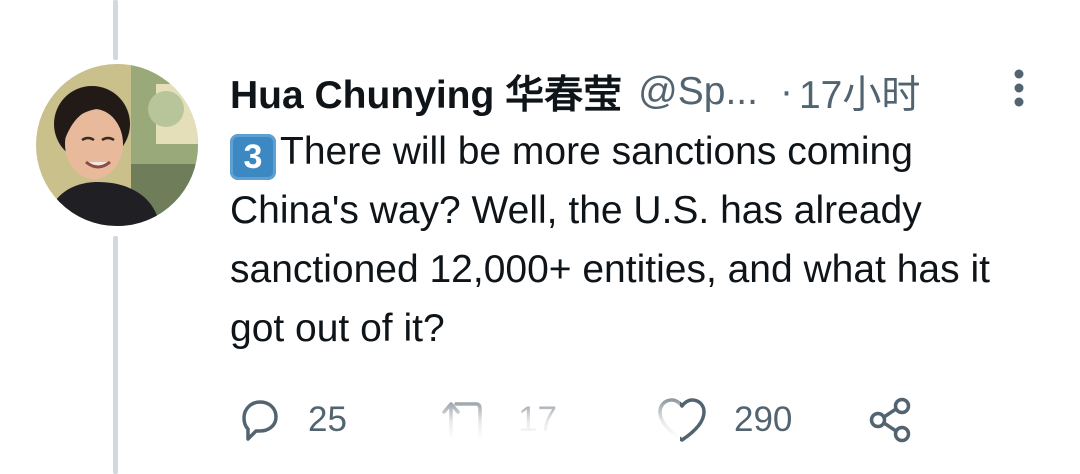 The width and height of the screenshot is (1080, 474). I want to click on keycap-3-emoji: 3, so click(253, 157).